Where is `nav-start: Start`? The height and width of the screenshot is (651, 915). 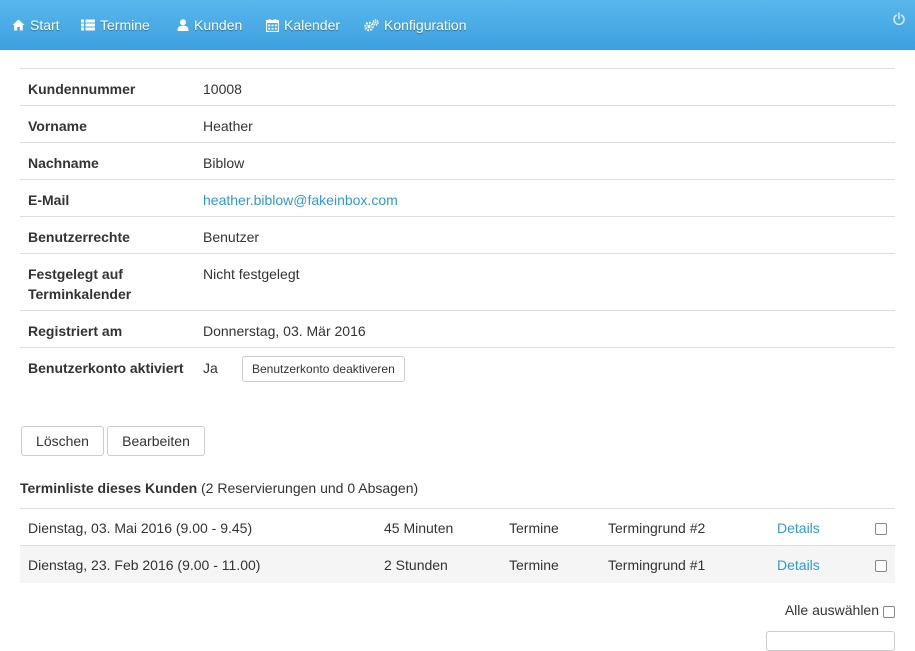
nav-start: Start is located at coordinates (36, 25).